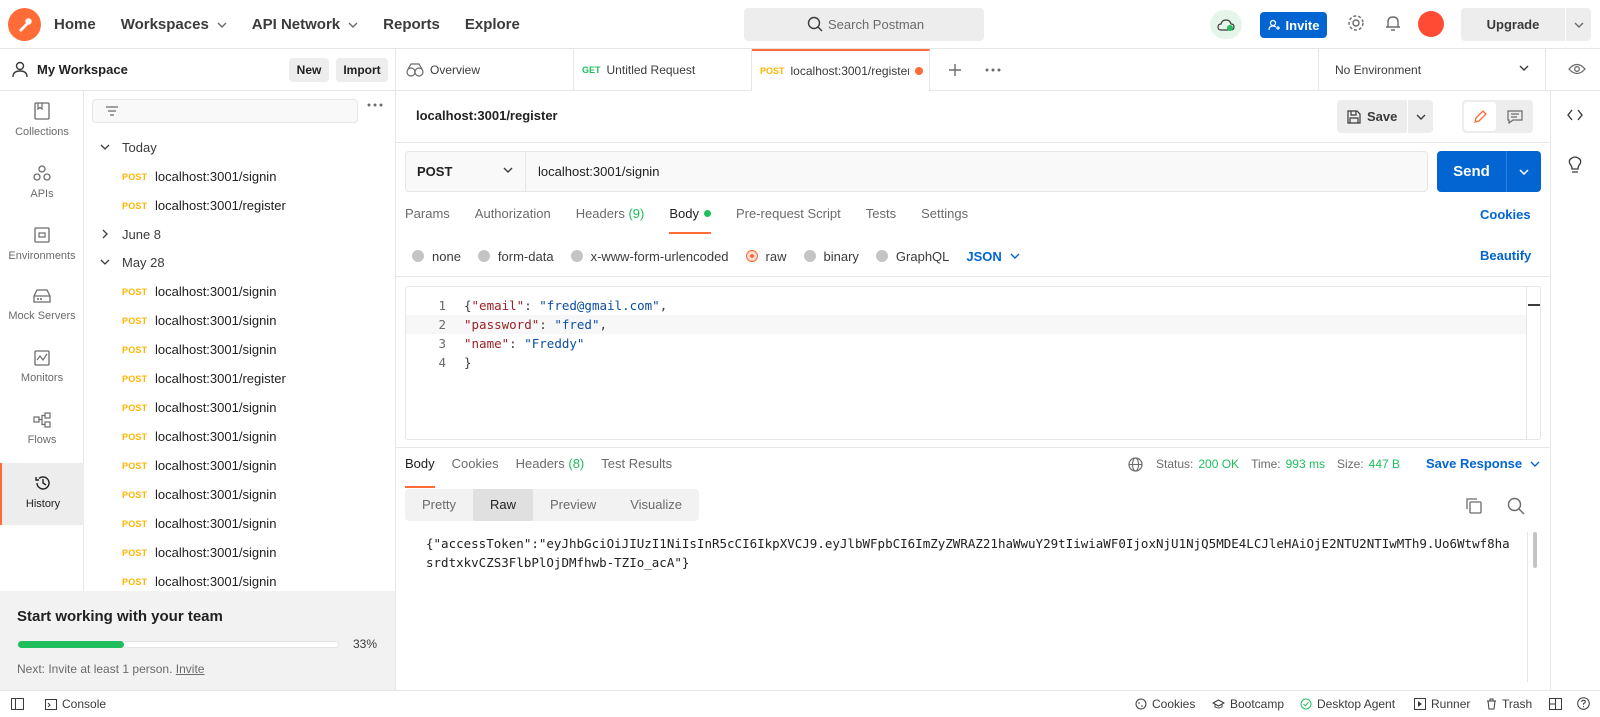 This screenshot has width=1600, height=717. Describe the element at coordinates (788, 220) in the screenshot. I see `tab-pre-request-script: Pre-request Script` at that location.